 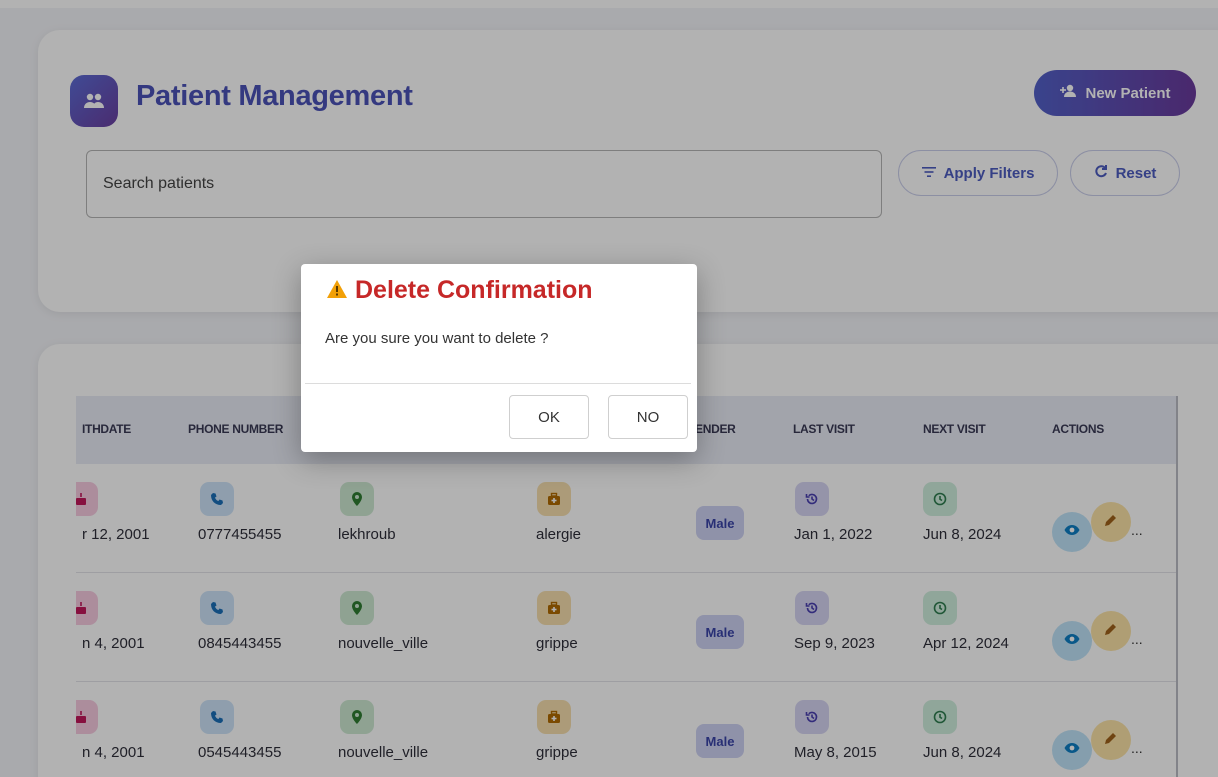 I want to click on dialog-divider, so click(x=498, y=383).